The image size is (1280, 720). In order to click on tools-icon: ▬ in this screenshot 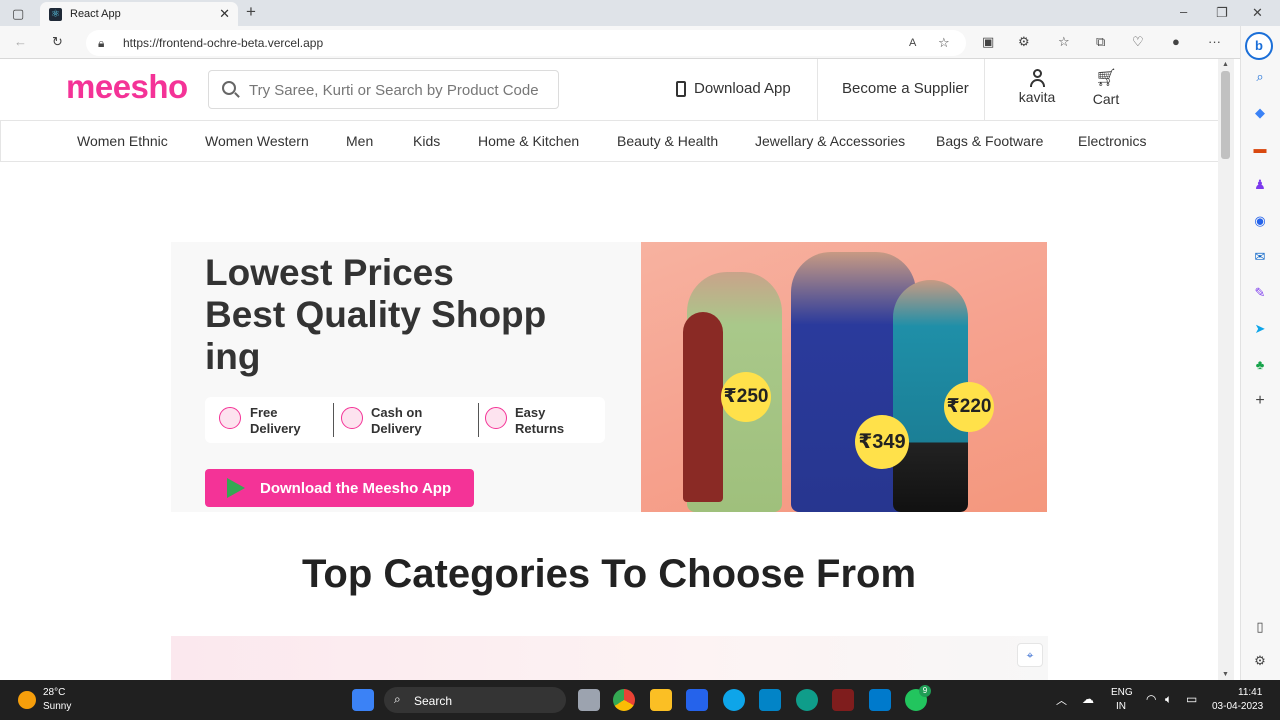, I will do `click(1260, 149)`.